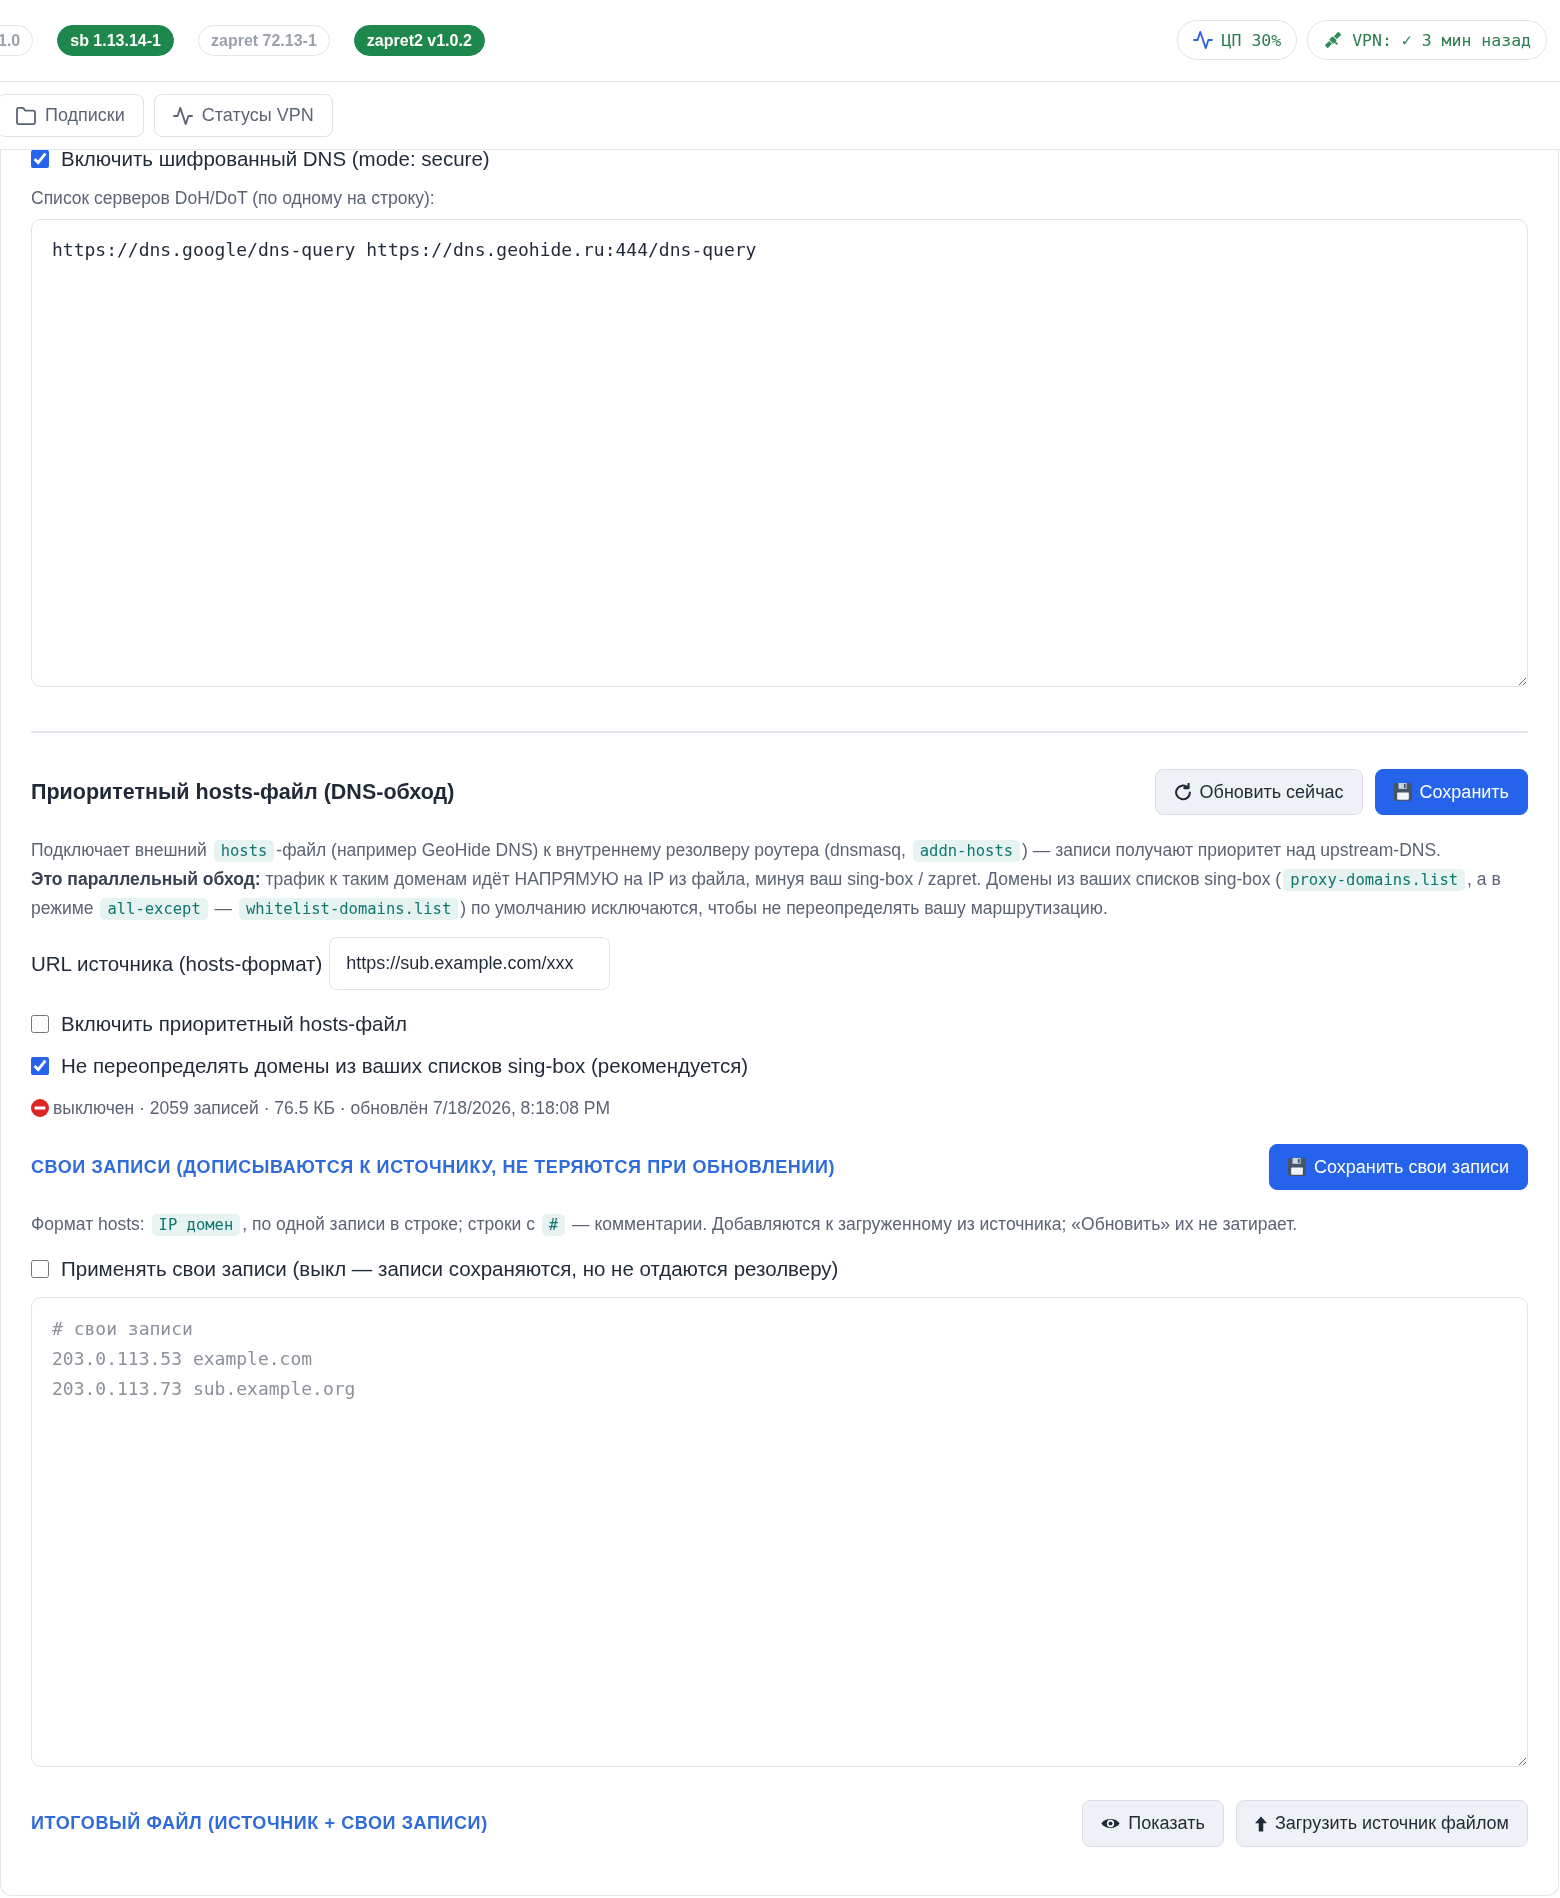 This screenshot has height=1898, width=1560. What do you see at coordinates (177, 963) in the screenshot?
I see `field-label: URL источника (hosts-формат)` at bounding box center [177, 963].